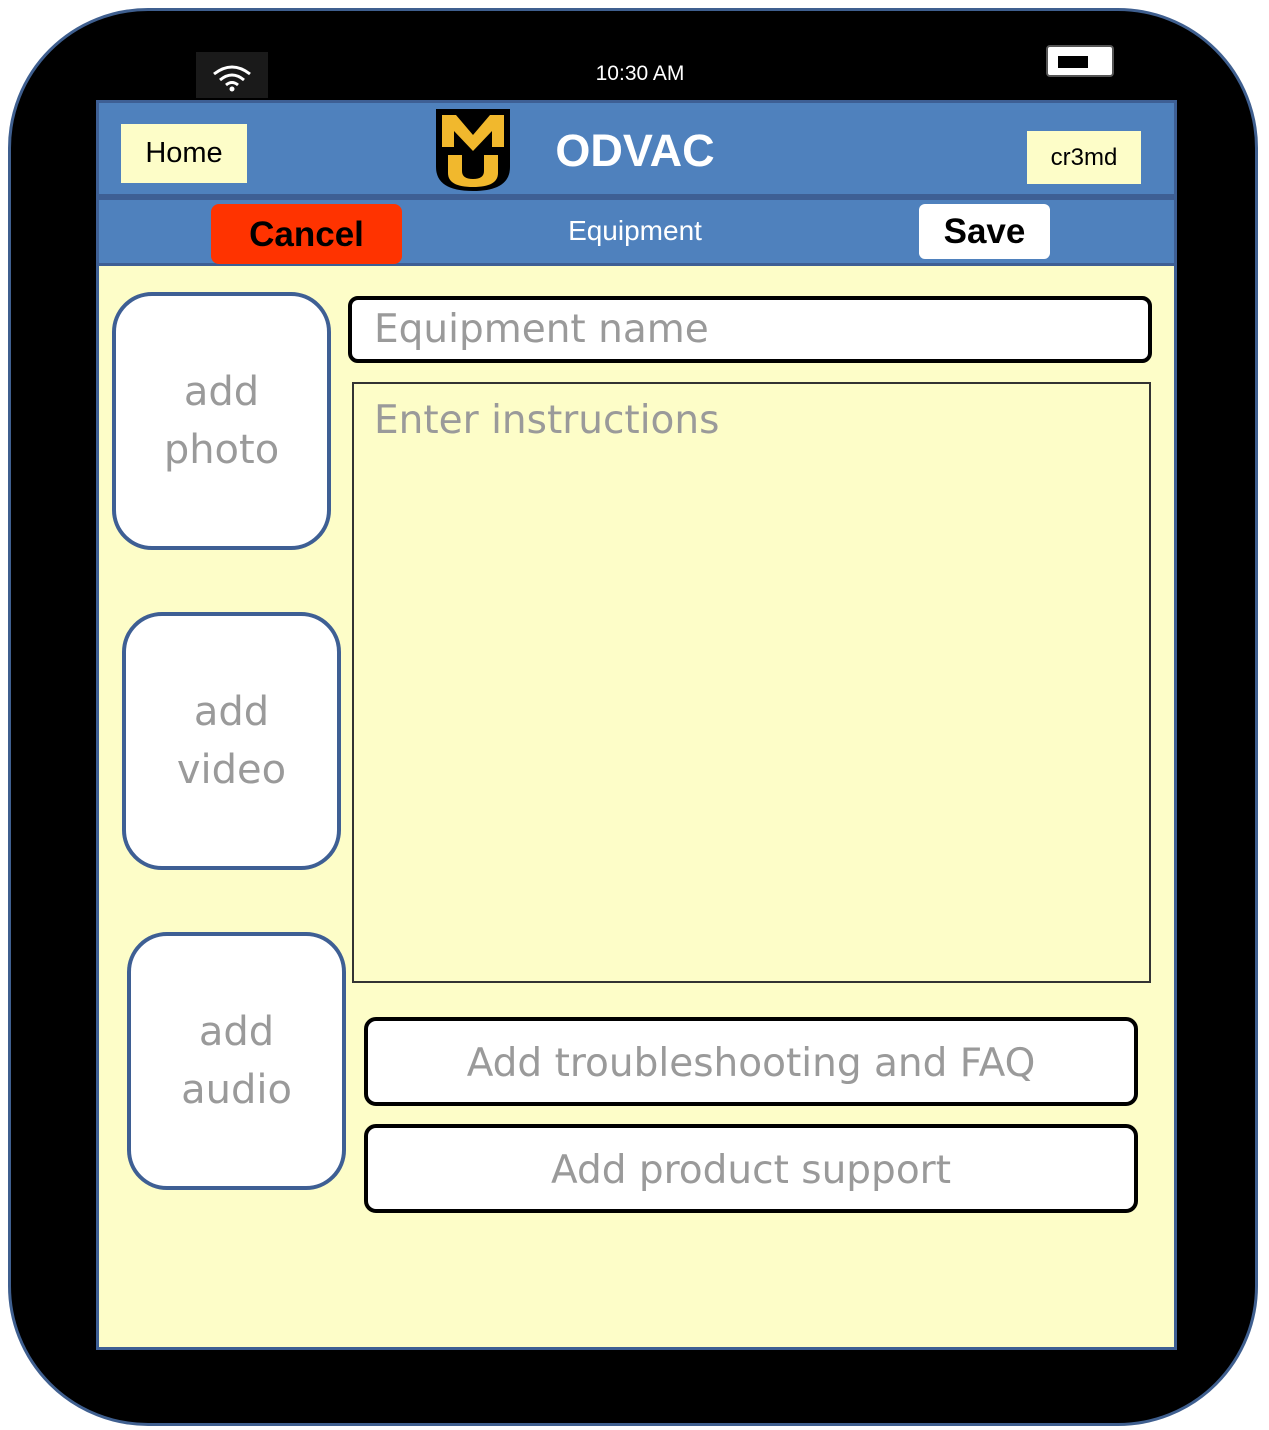 The width and height of the screenshot is (1269, 1430). Describe the element at coordinates (232, 75) in the screenshot. I see `wifi-icon` at that location.